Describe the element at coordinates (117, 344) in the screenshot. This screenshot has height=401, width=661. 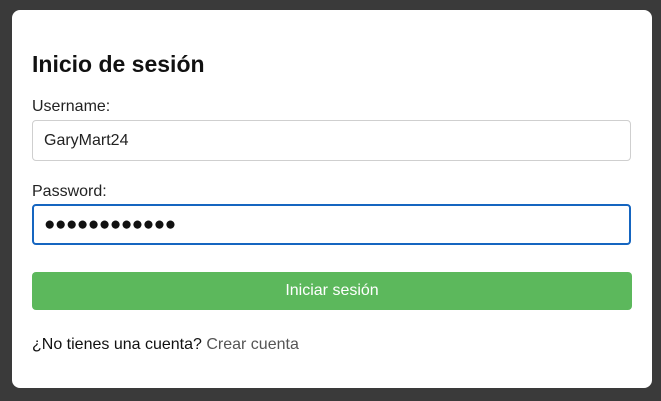
I see `signup-prompt-text: ¿No tienes una cuenta?` at that location.